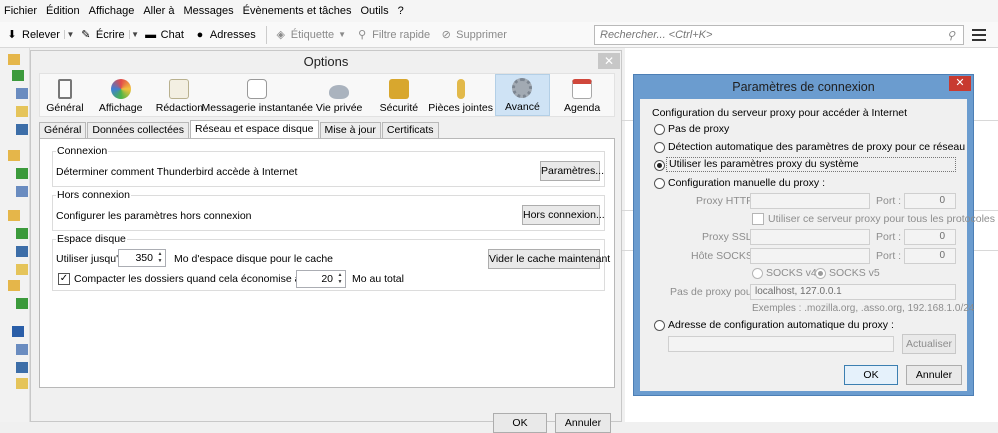  I want to click on category-vie-privee: Vie privée, so click(339, 95).